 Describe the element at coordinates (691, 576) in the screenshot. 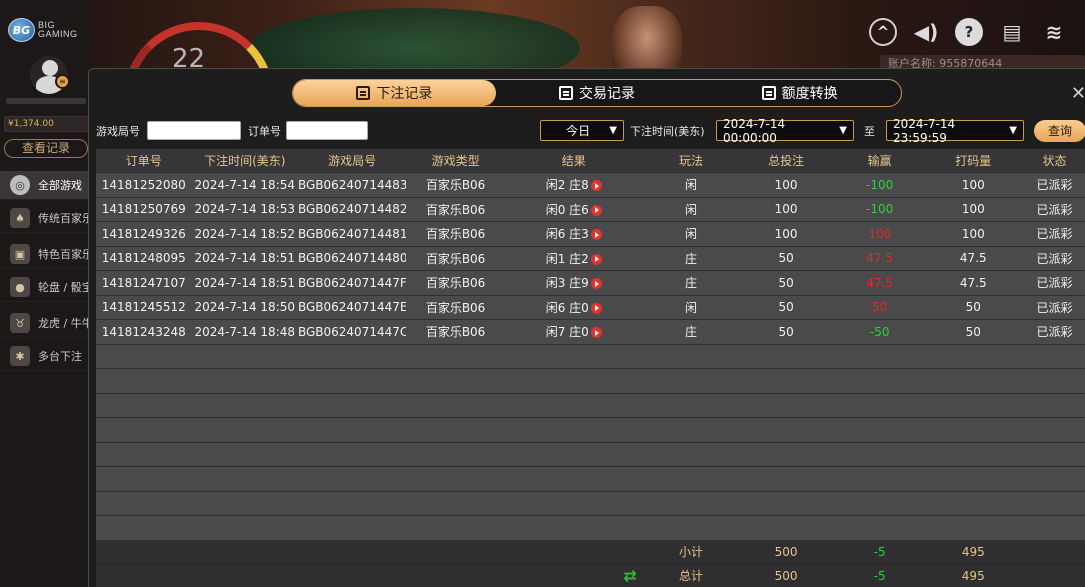

I see `total-label: 总计` at that location.